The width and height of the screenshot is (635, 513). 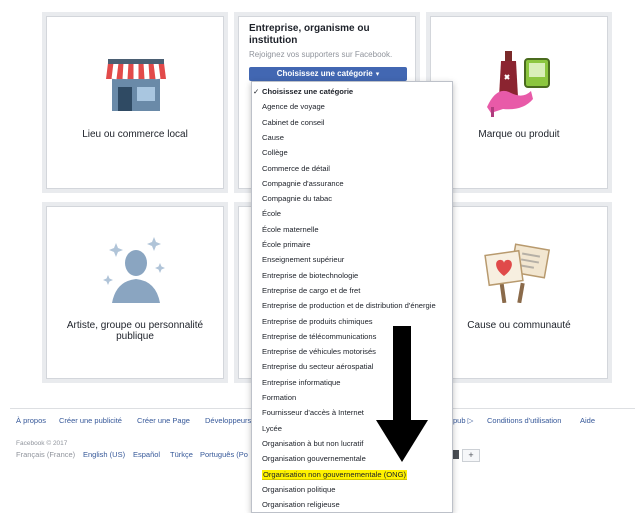 I want to click on dropdown-item: Agence de voyage, so click(x=352, y=106).